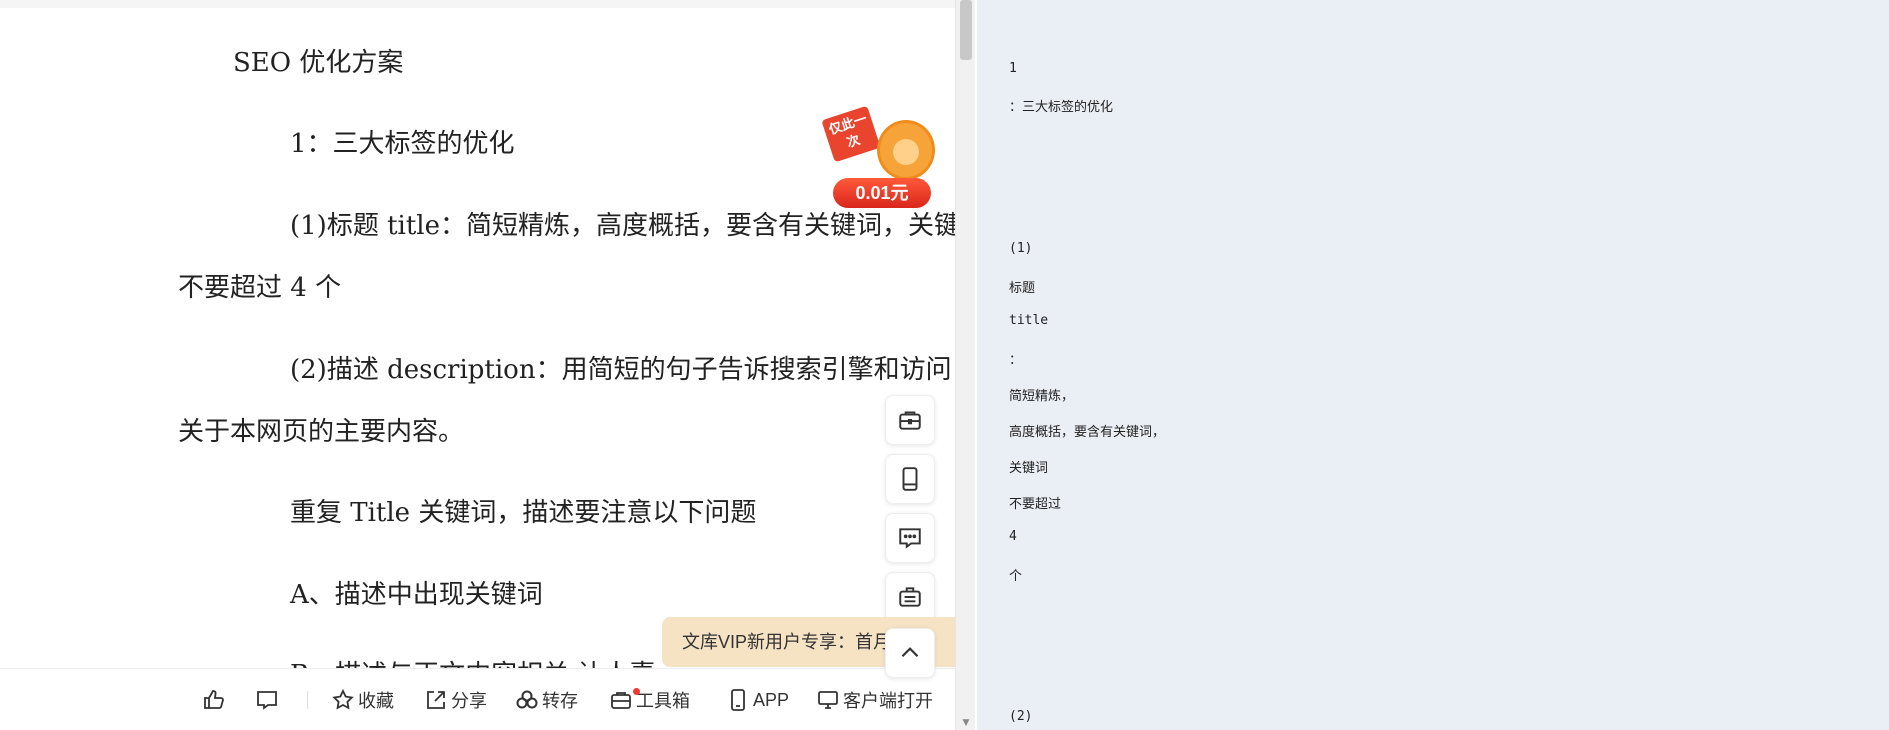  I want to click on favorite-button: 收藏, so click(362, 699).